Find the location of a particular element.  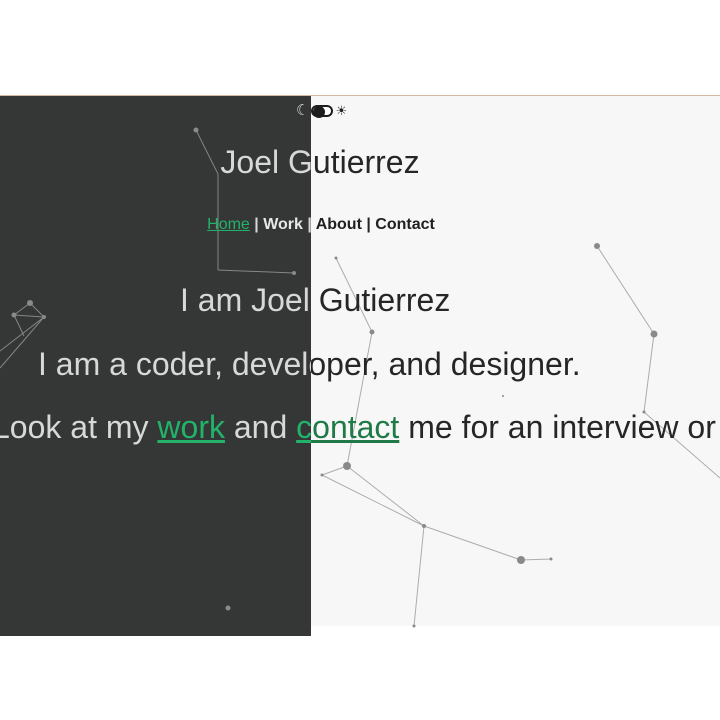

contact-link: contact is located at coordinates (355, 427).